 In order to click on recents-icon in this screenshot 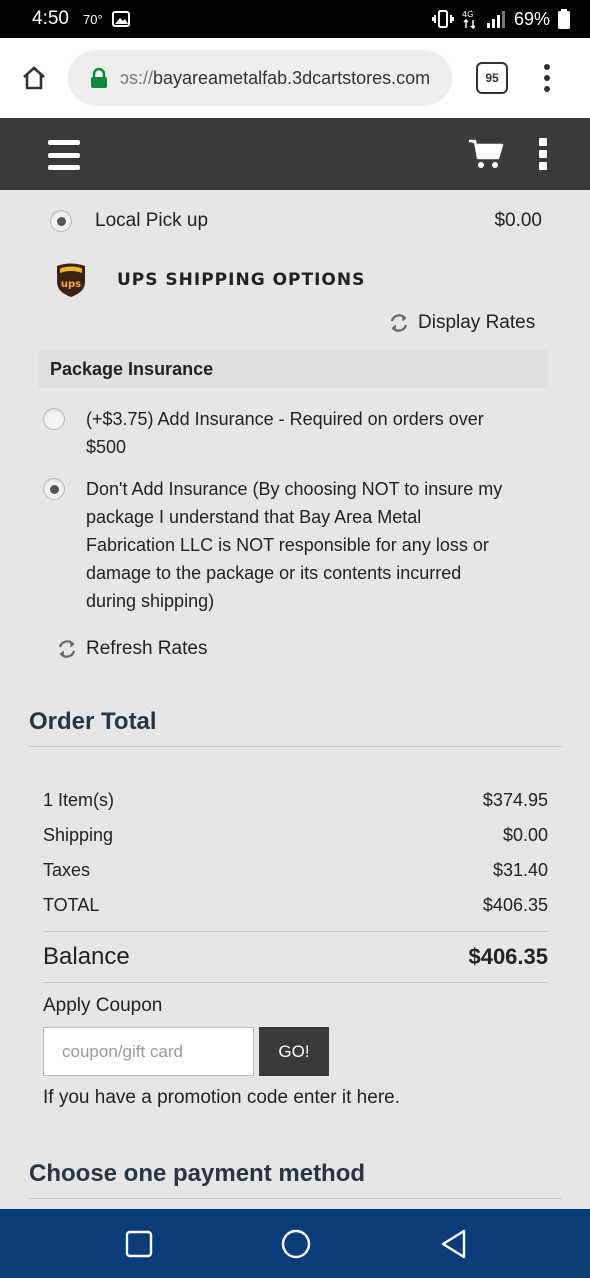, I will do `click(139, 1244)`.